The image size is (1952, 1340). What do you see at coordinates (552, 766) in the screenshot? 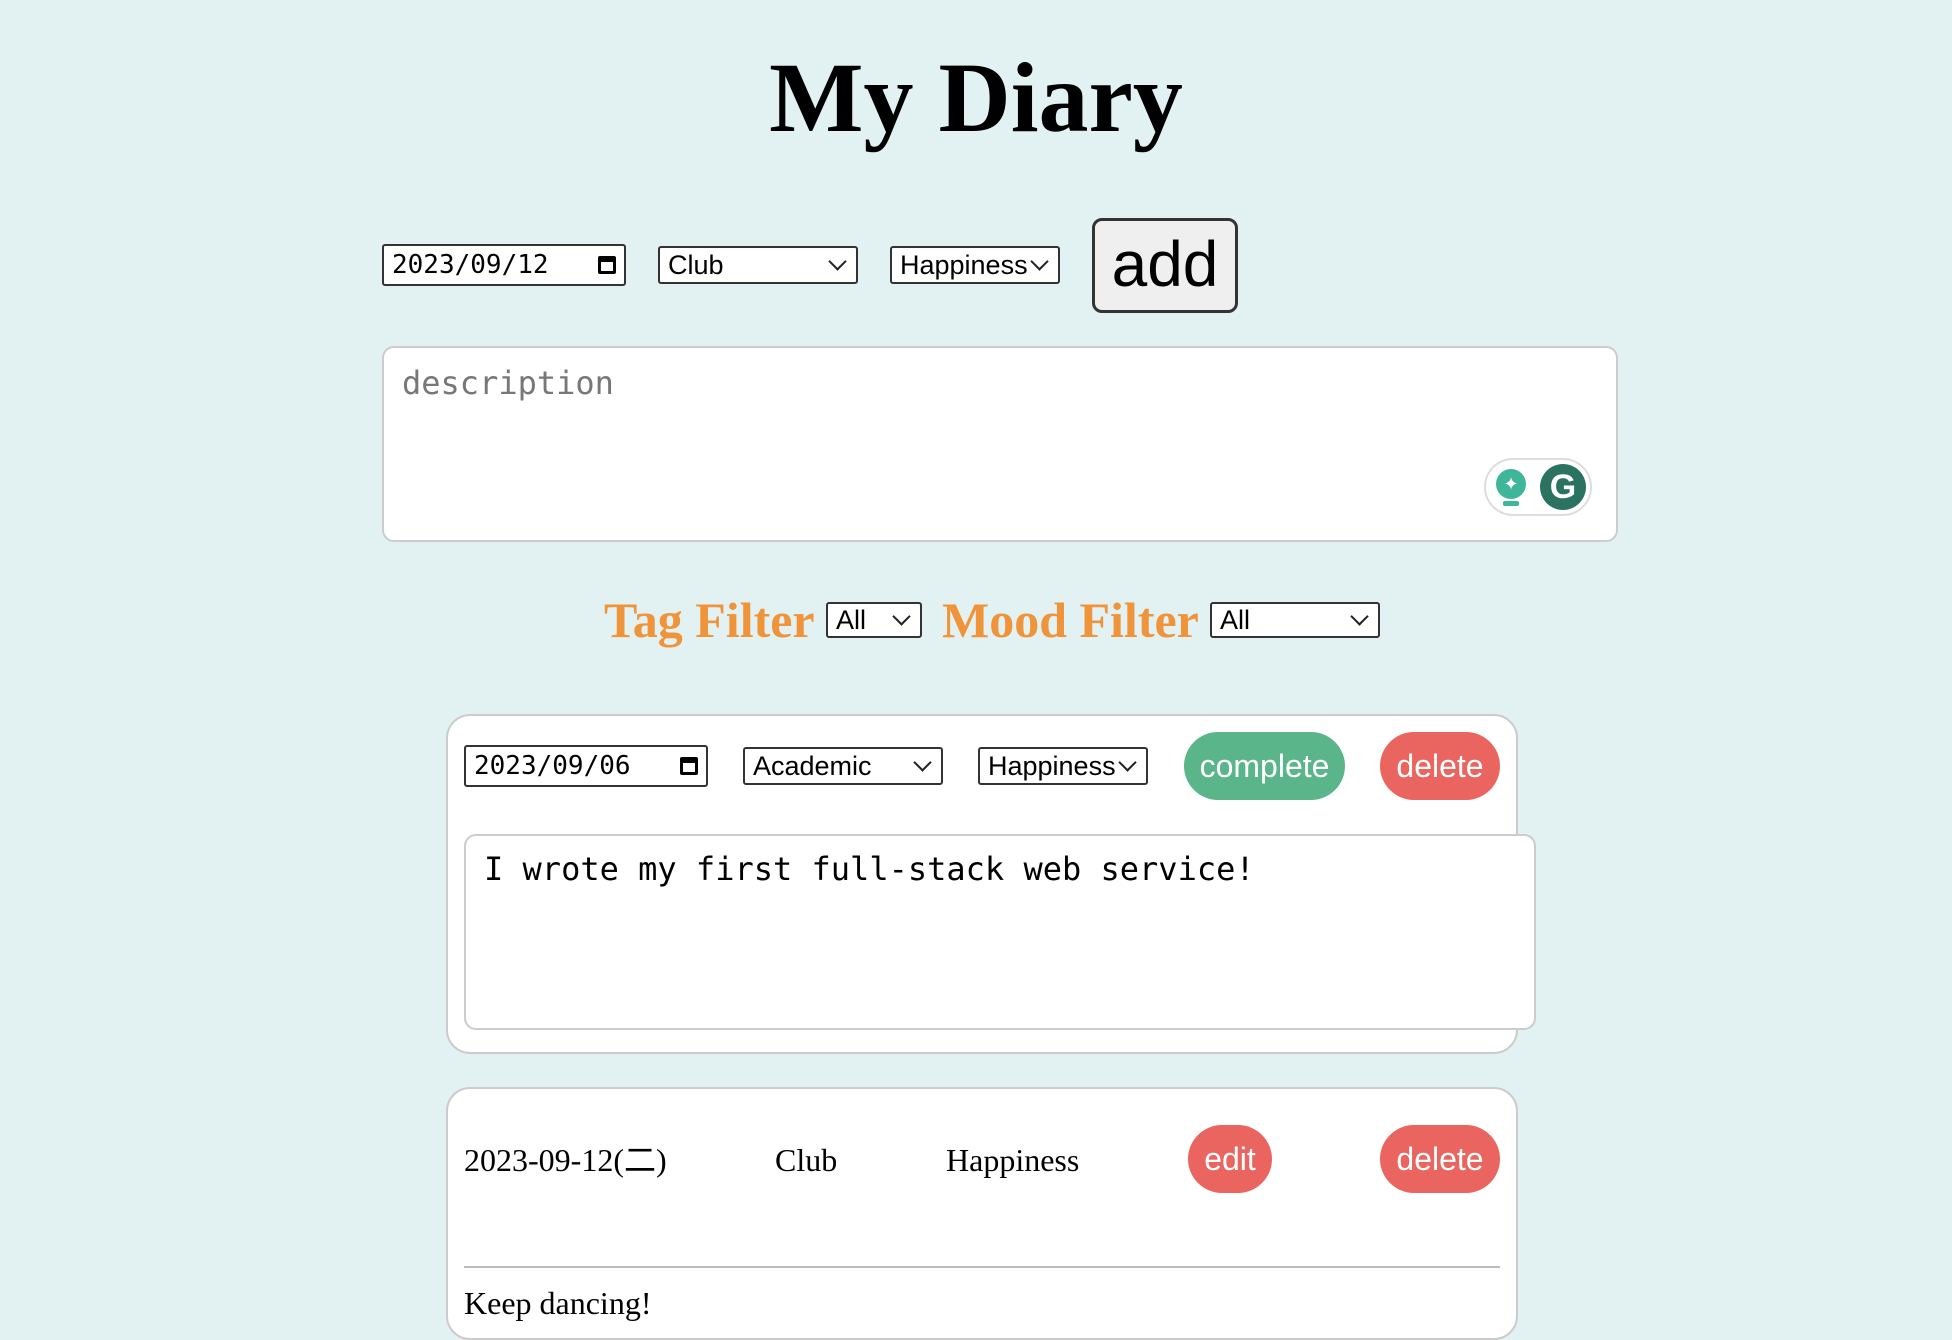
I see `entry-date-value: 2023/09/06` at bounding box center [552, 766].